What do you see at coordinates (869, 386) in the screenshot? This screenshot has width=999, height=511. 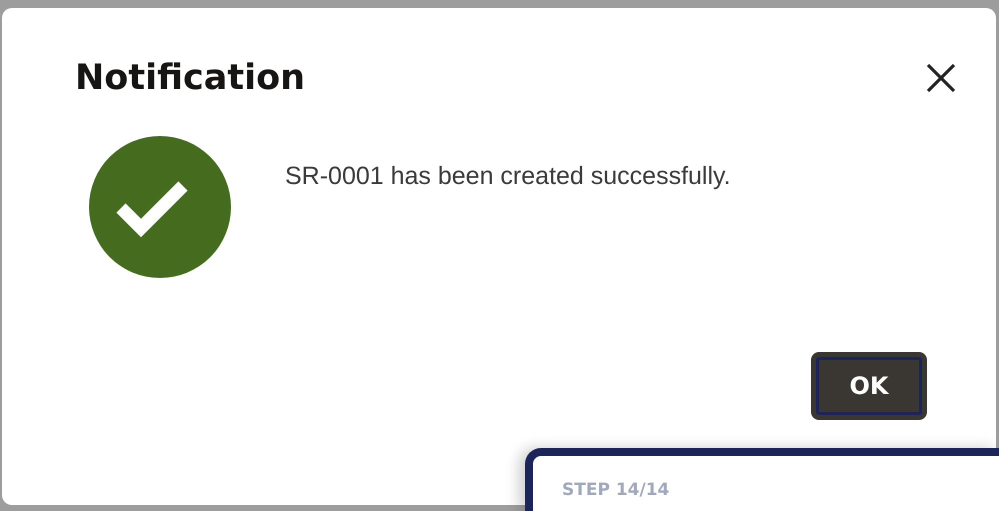 I see `ok-button: OK` at bounding box center [869, 386].